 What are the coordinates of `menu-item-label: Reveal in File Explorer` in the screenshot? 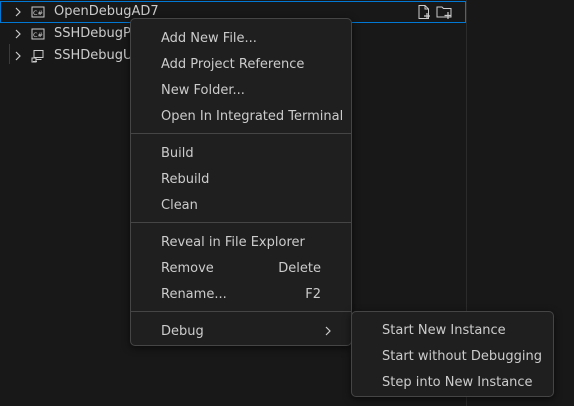 It's located at (233, 242).